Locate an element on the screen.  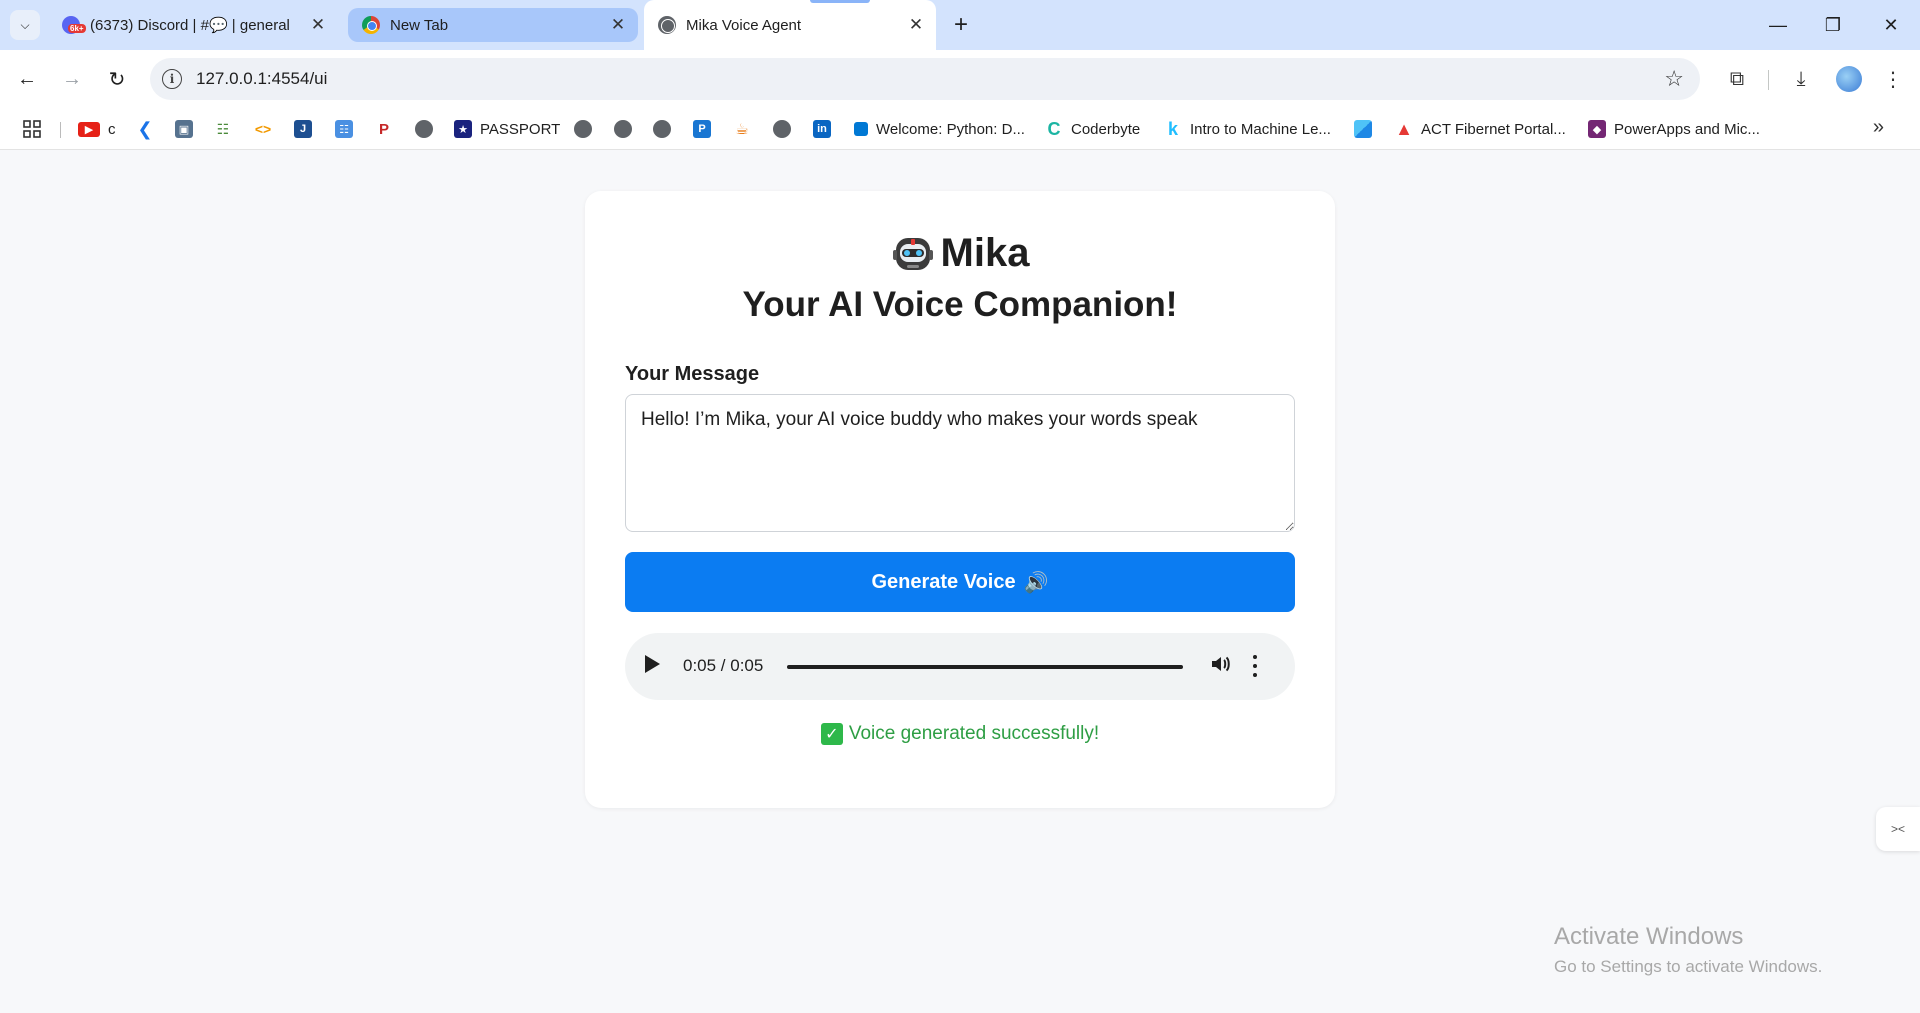
java-icon: ☕ is located at coordinates (742, 129).